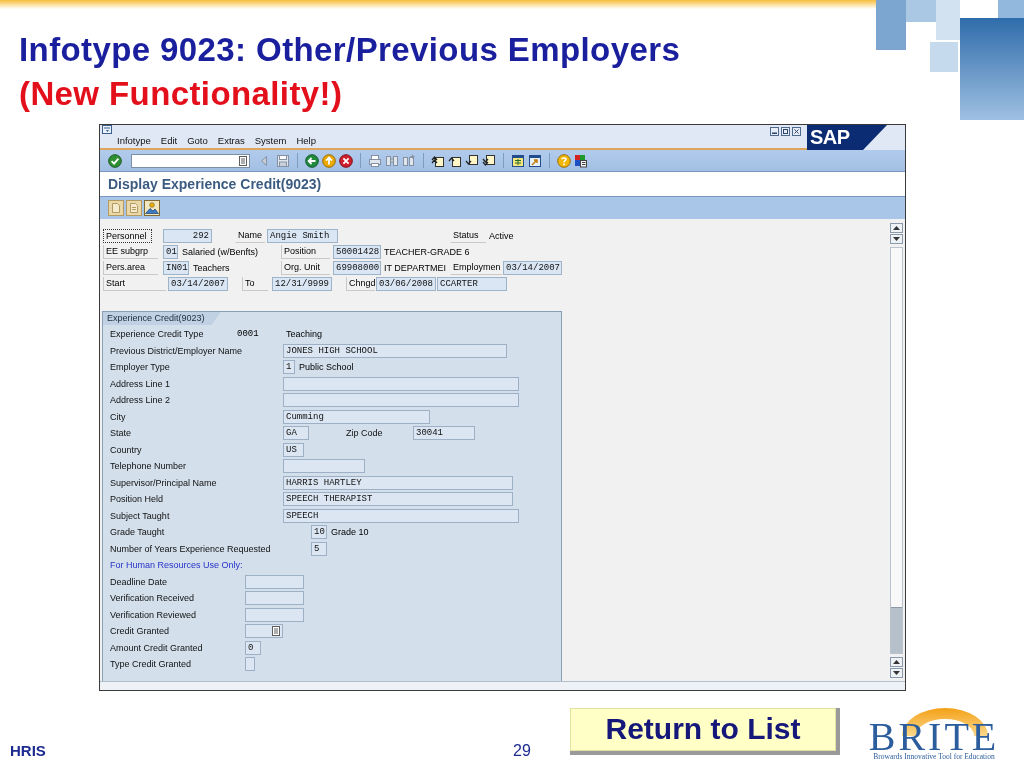 The width and height of the screenshot is (1024, 768). Describe the element at coordinates (293, 449) in the screenshot. I see `input-field: US` at that location.